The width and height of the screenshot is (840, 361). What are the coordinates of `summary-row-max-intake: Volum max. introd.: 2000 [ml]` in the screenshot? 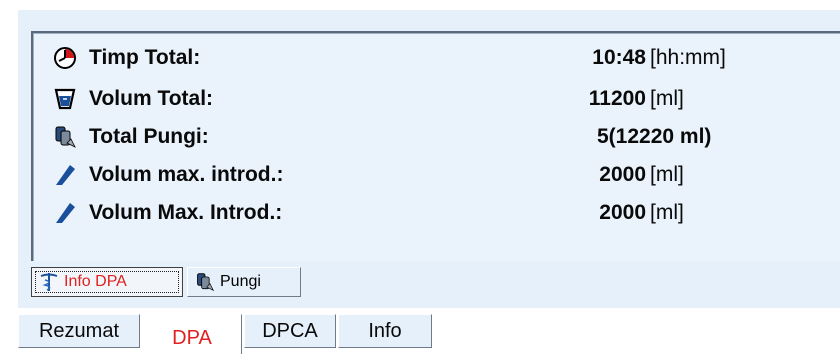 It's located at (436, 175).